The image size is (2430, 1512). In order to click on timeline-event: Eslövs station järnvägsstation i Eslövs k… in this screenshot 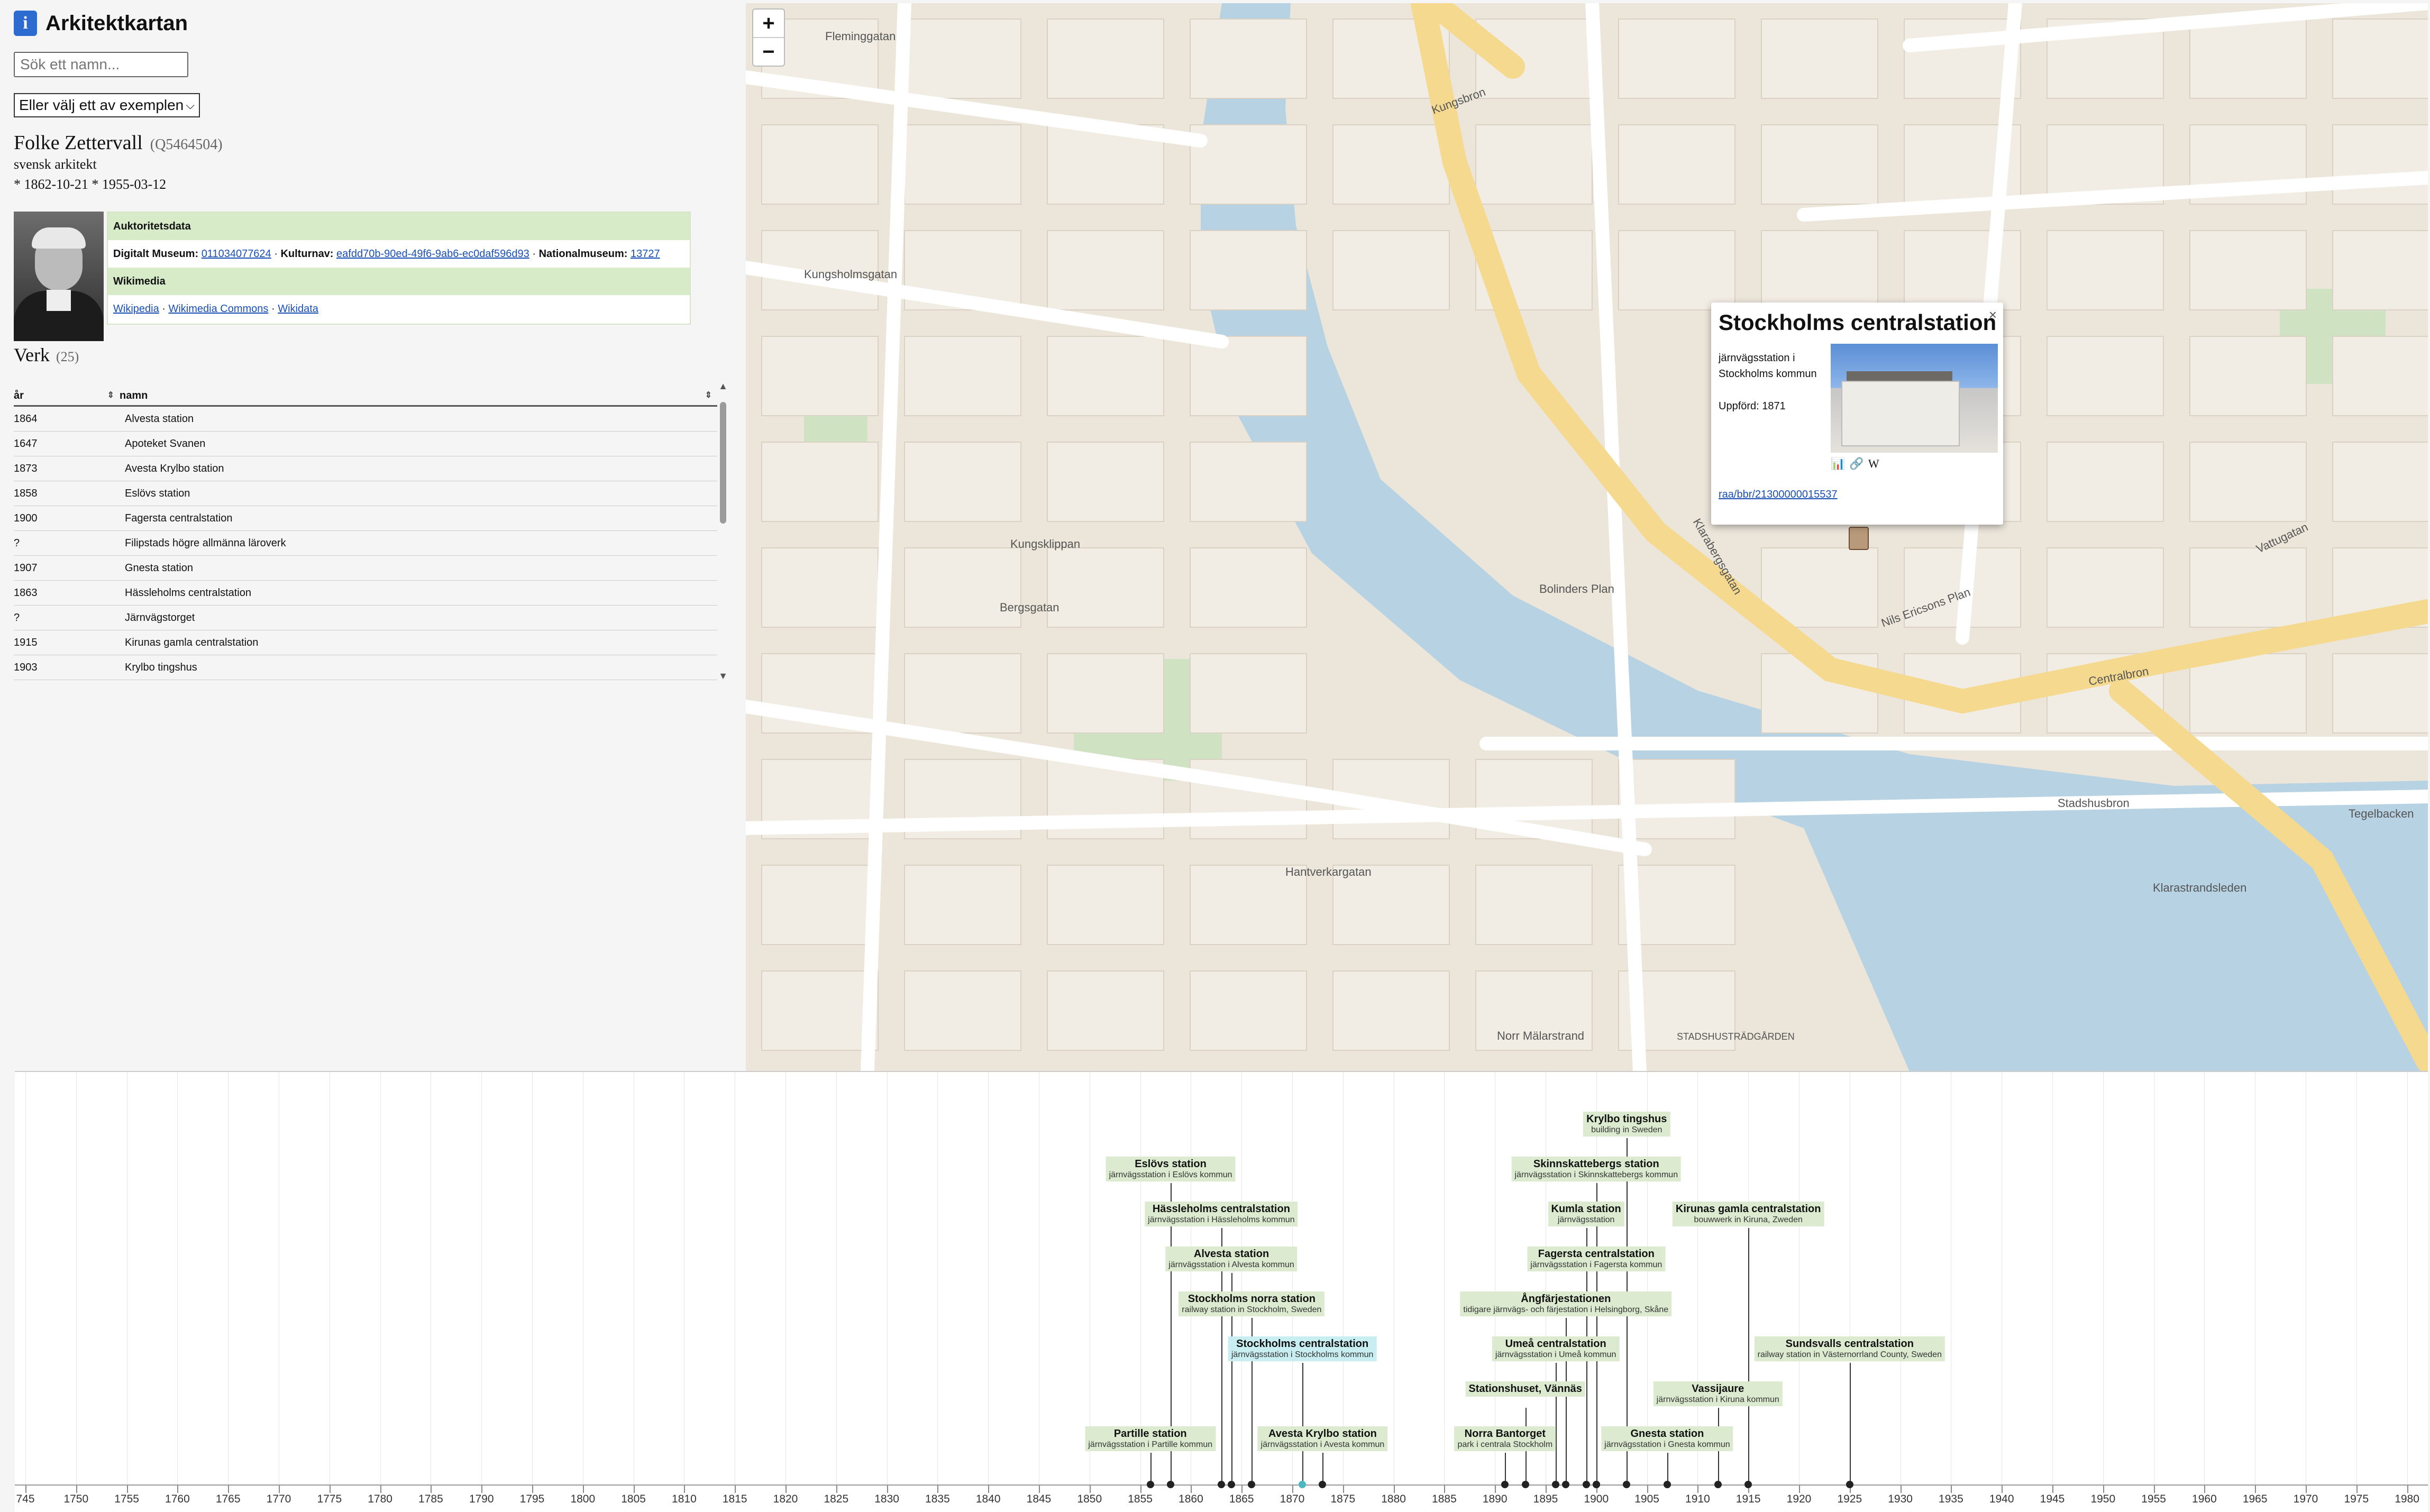, I will do `click(1171, 1169)`.